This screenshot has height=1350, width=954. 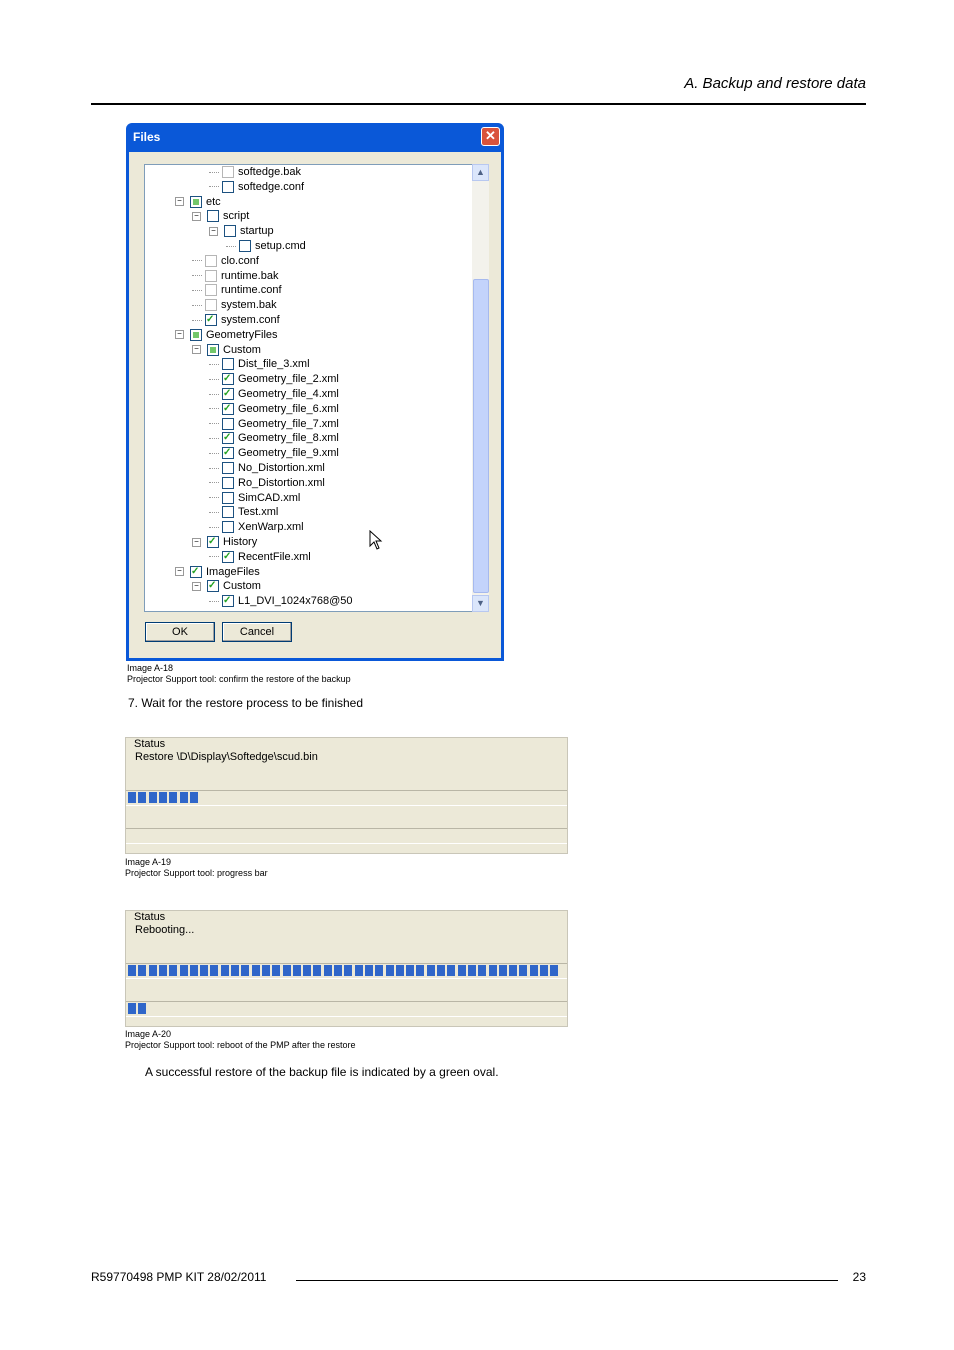 I want to click on tree-item: SimCAD.xml, so click(x=254, y=498).